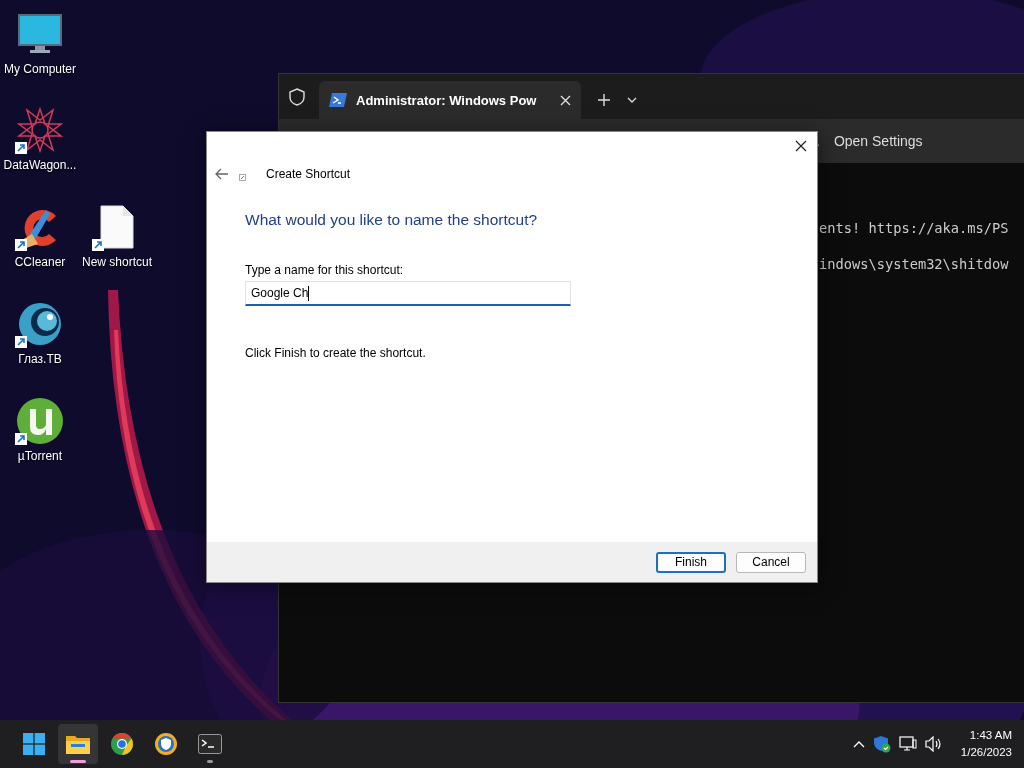 The image size is (1024, 768). I want to click on new-tab-icon, so click(604, 100).